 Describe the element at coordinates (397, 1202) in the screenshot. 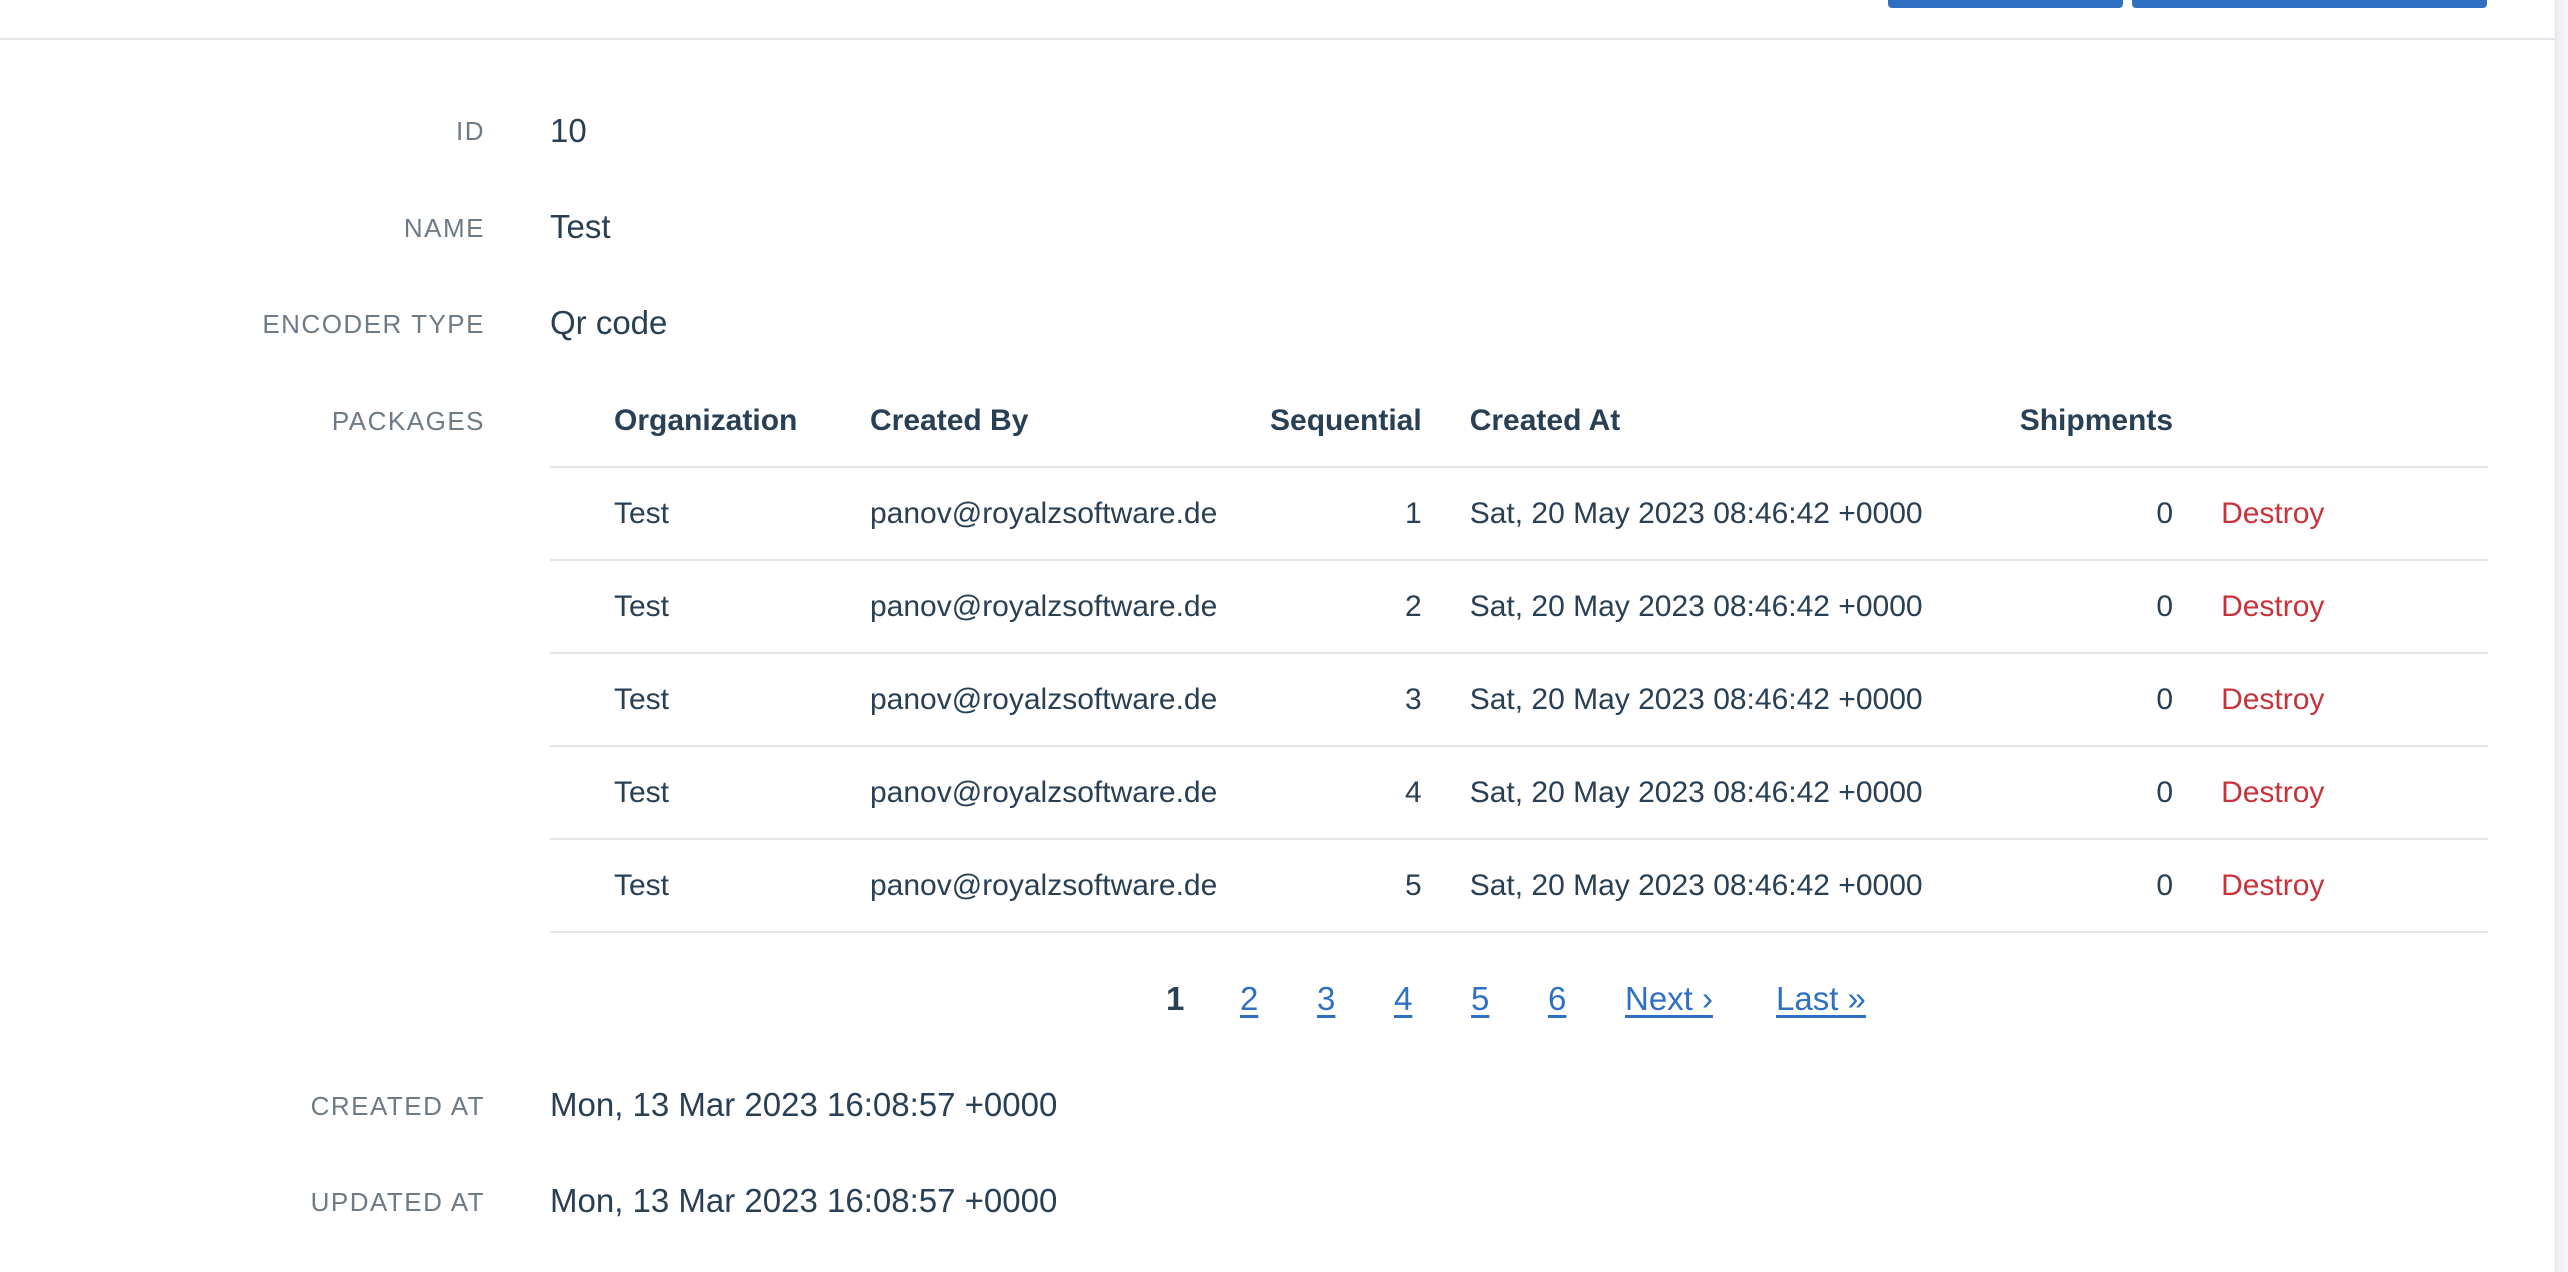

I see `updated-at-label: UPDATED AT` at that location.